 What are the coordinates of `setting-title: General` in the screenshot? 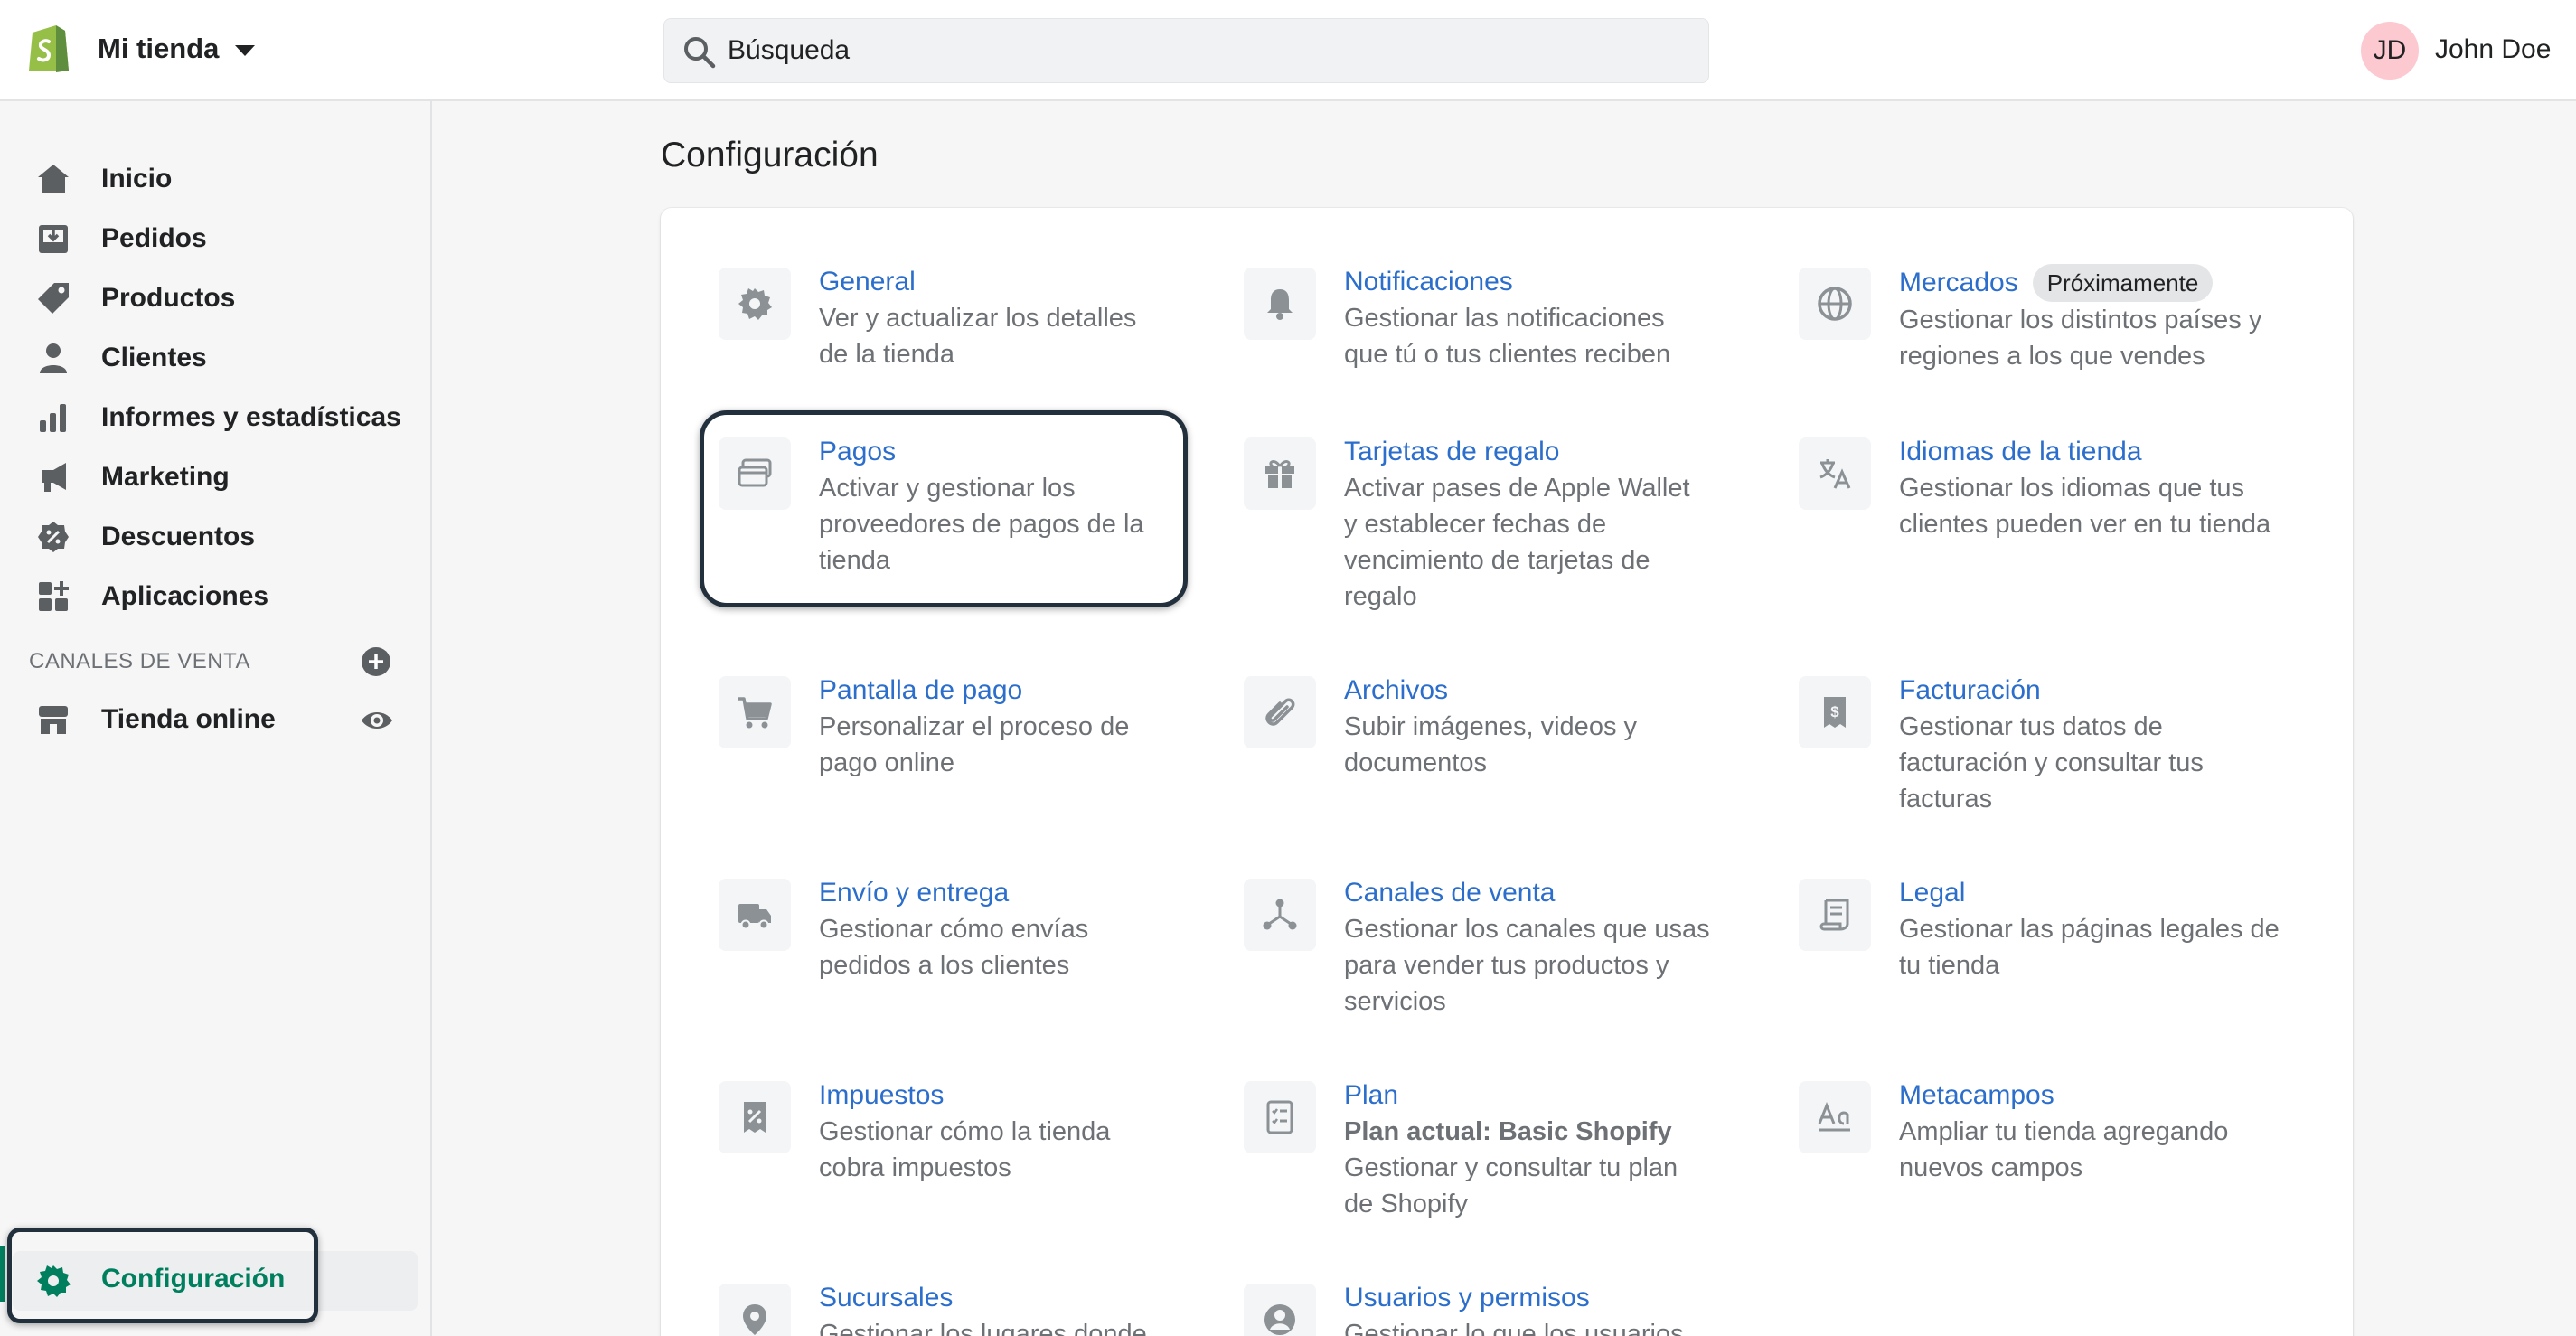 It's located at (1036, 282).